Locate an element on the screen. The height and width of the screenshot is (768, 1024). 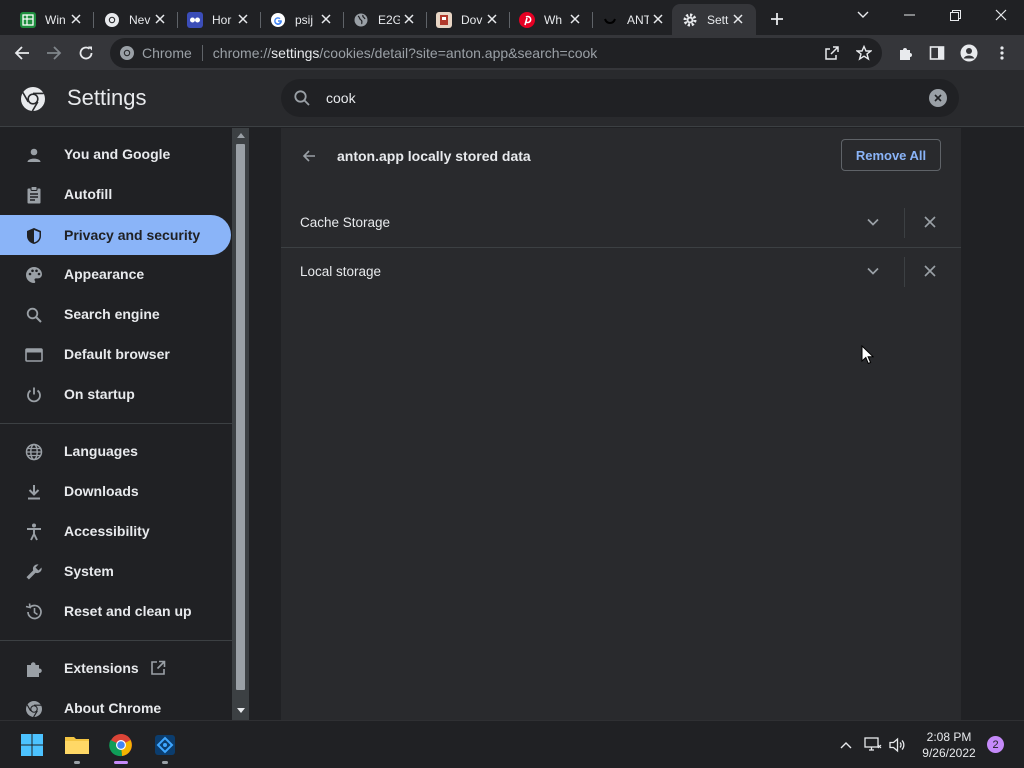
omnibox-separator is located at coordinates (202, 53).